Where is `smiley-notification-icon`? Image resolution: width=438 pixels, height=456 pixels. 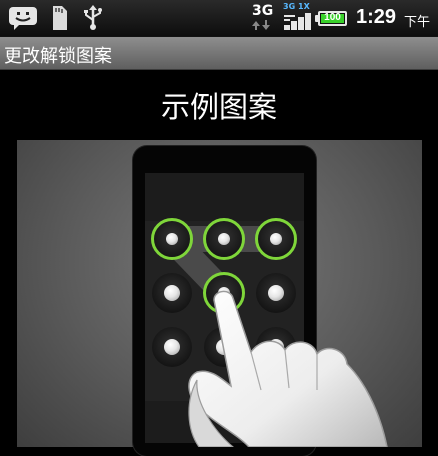 smiley-notification-icon is located at coordinates (23, 18).